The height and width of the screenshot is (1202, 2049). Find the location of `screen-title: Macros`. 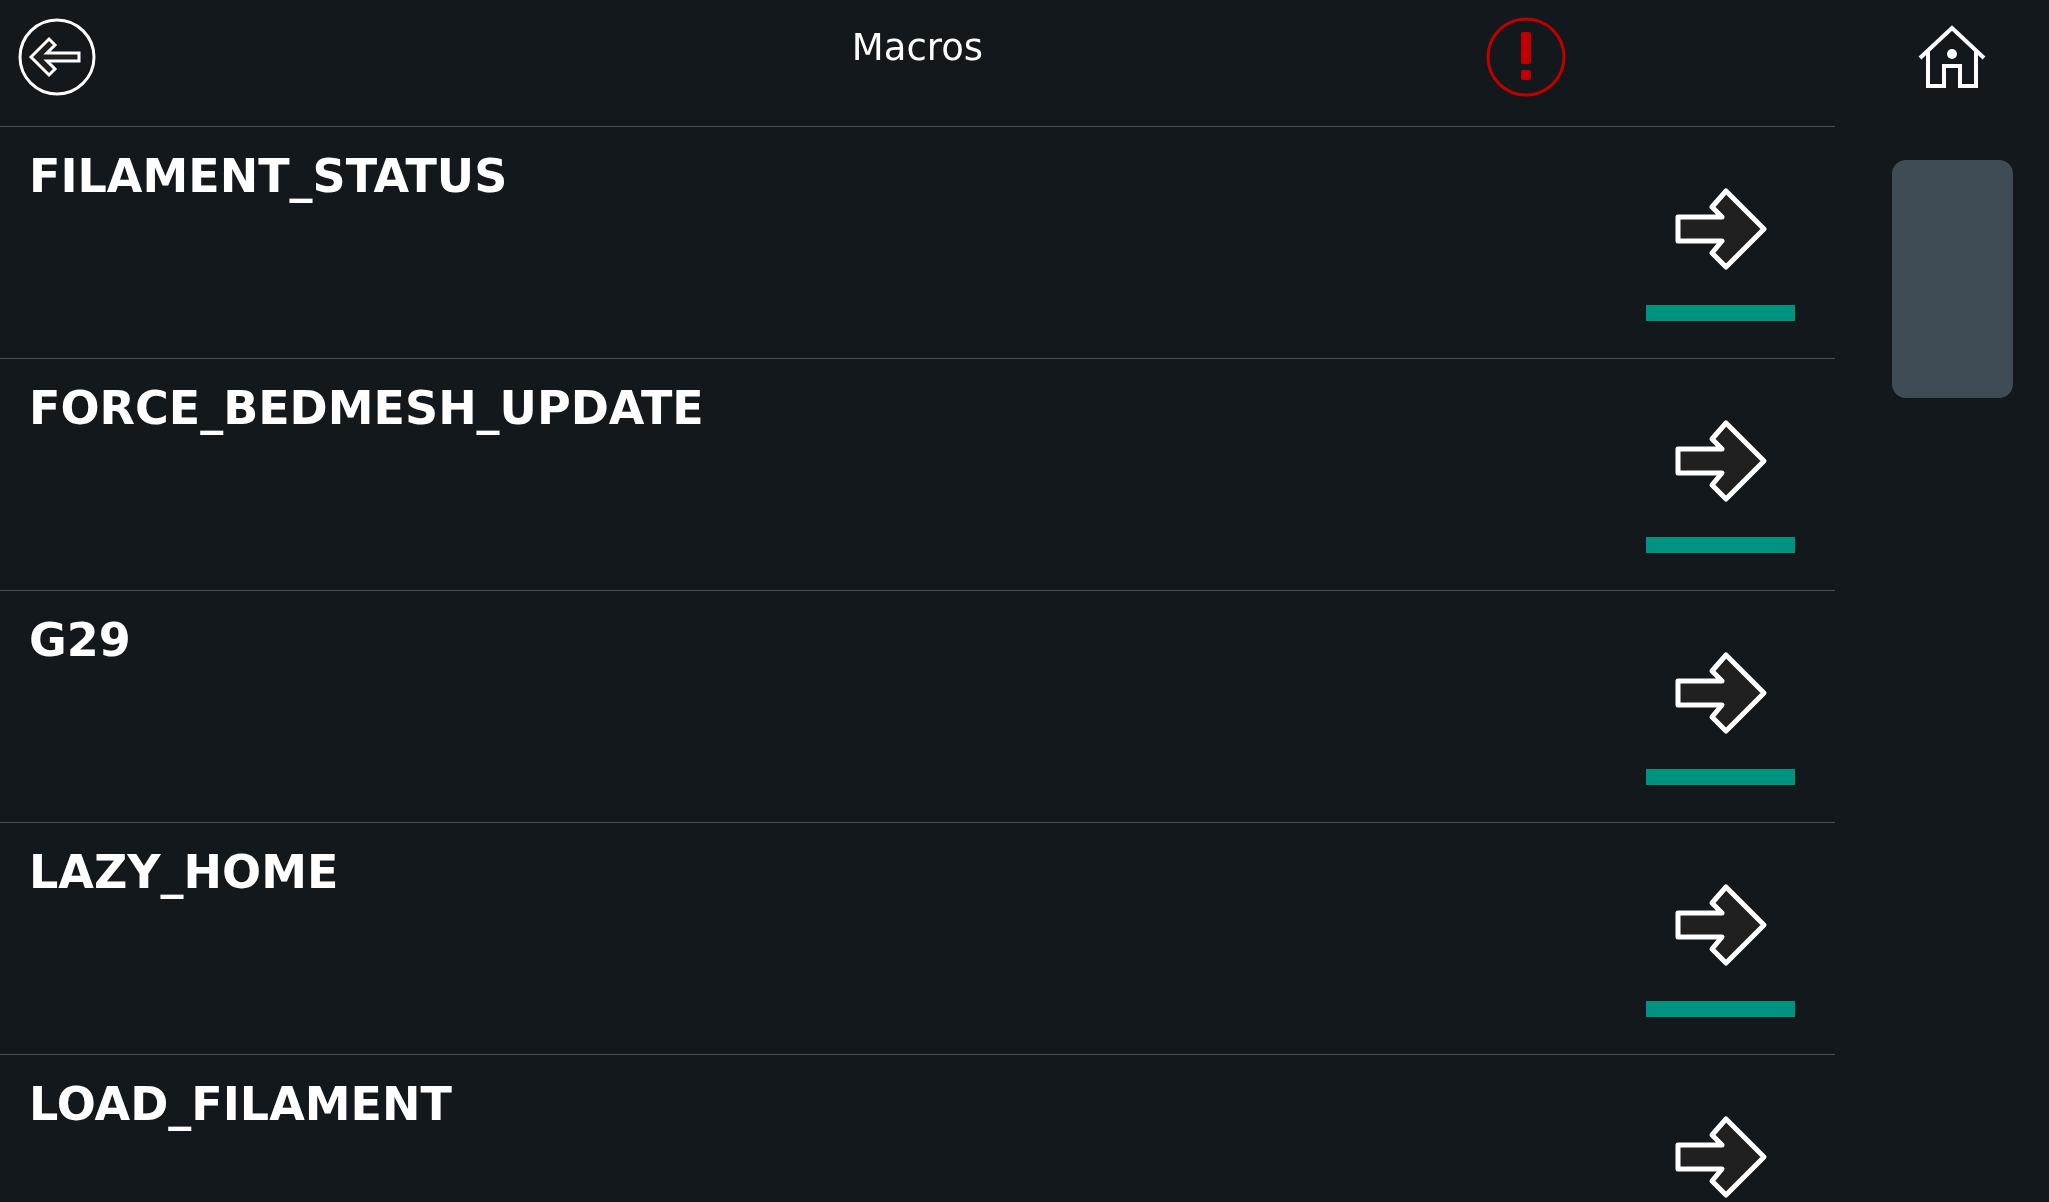

screen-title: Macros is located at coordinates (917, 47).